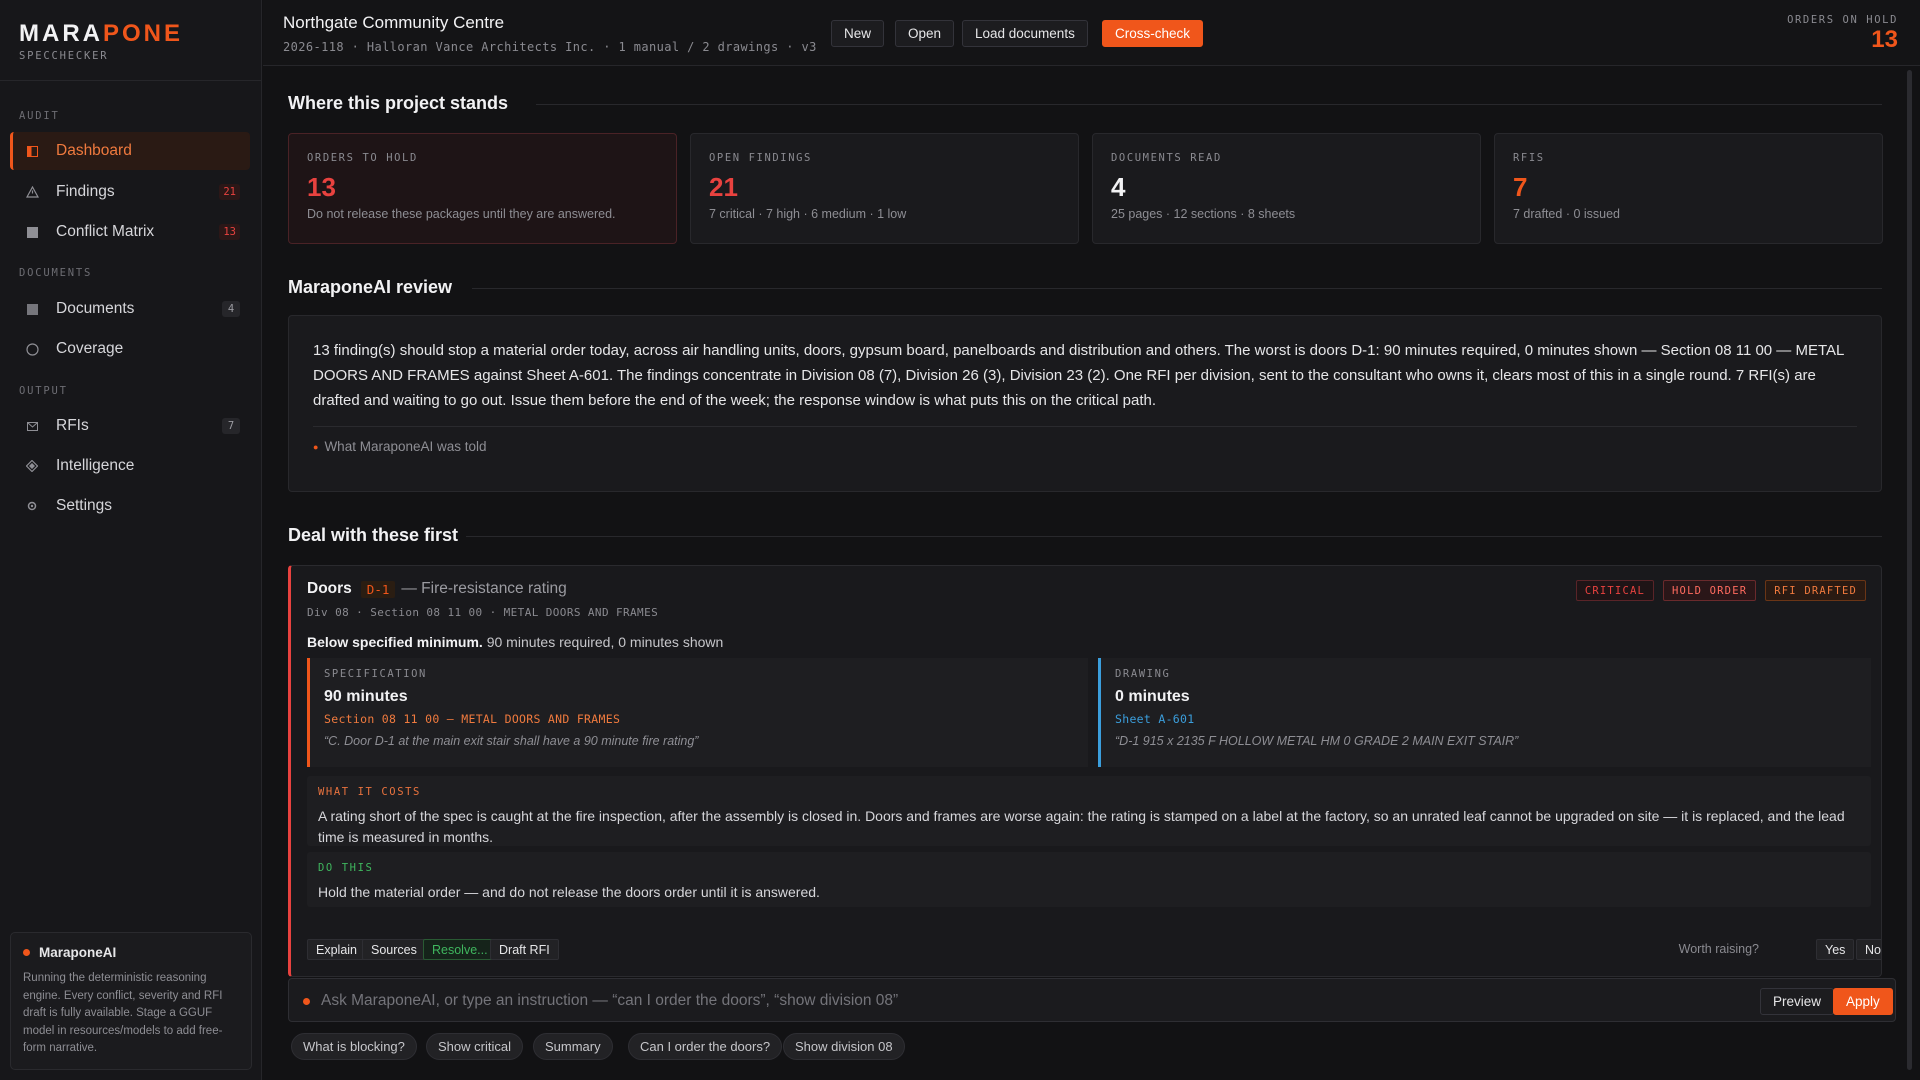 The height and width of the screenshot is (1080, 1920). What do you see at coordinates (1486, 719) in the screenshot?
I see `drawing-reference-link: Sheet A-601` at bounding box center [1486, 719].